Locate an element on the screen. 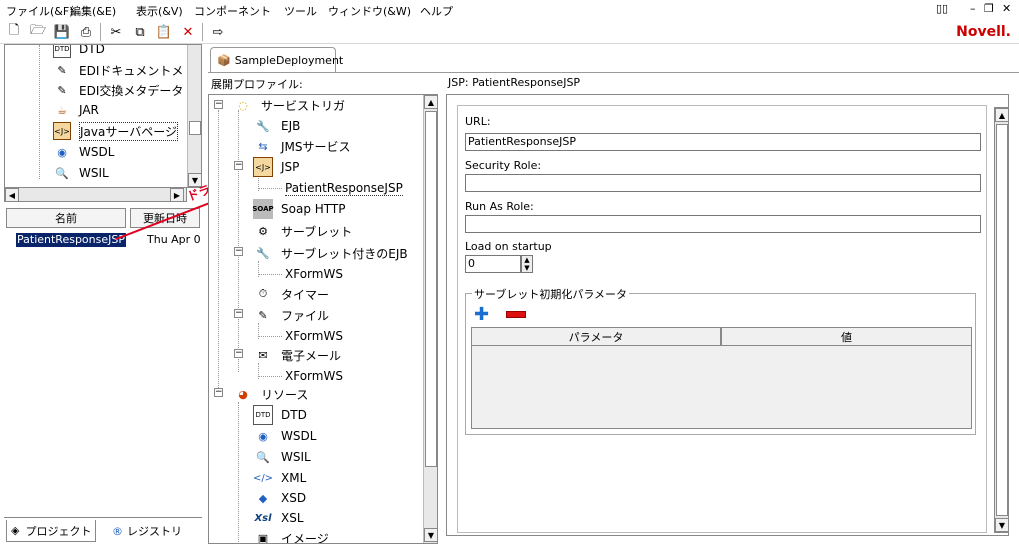 The image size is (1019, 548). tree-item-jar: ☕ JAR is located at coordinates (76, 110).